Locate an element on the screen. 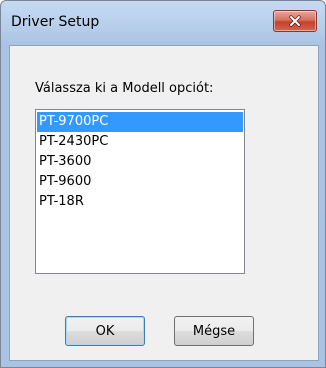  close-icon is located at coordinates (295, 21).